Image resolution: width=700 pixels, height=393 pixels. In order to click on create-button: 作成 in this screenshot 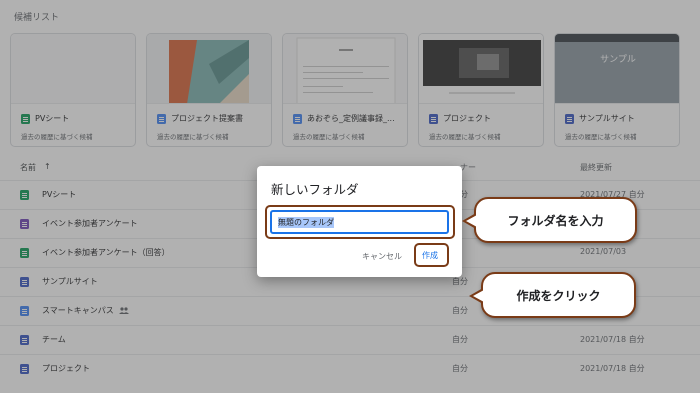, I will do `click(430, 255)`.